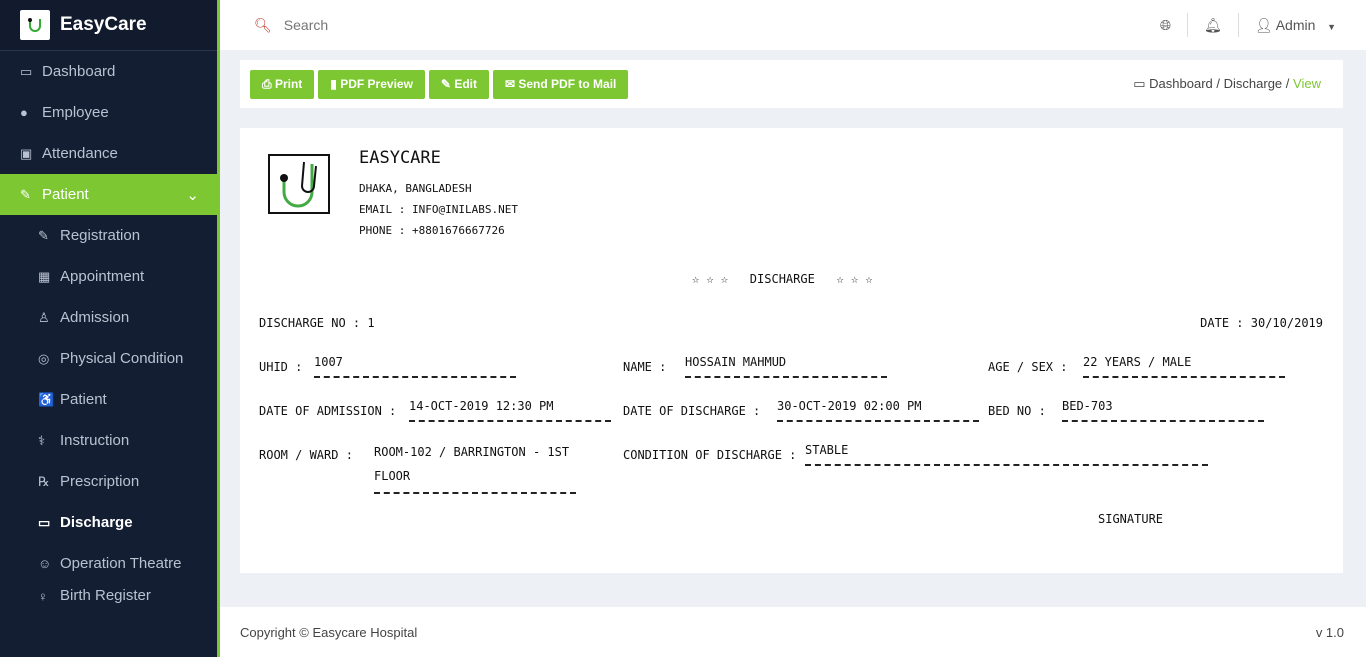  I want to click on file-icon: ▮, so click(335, 84).